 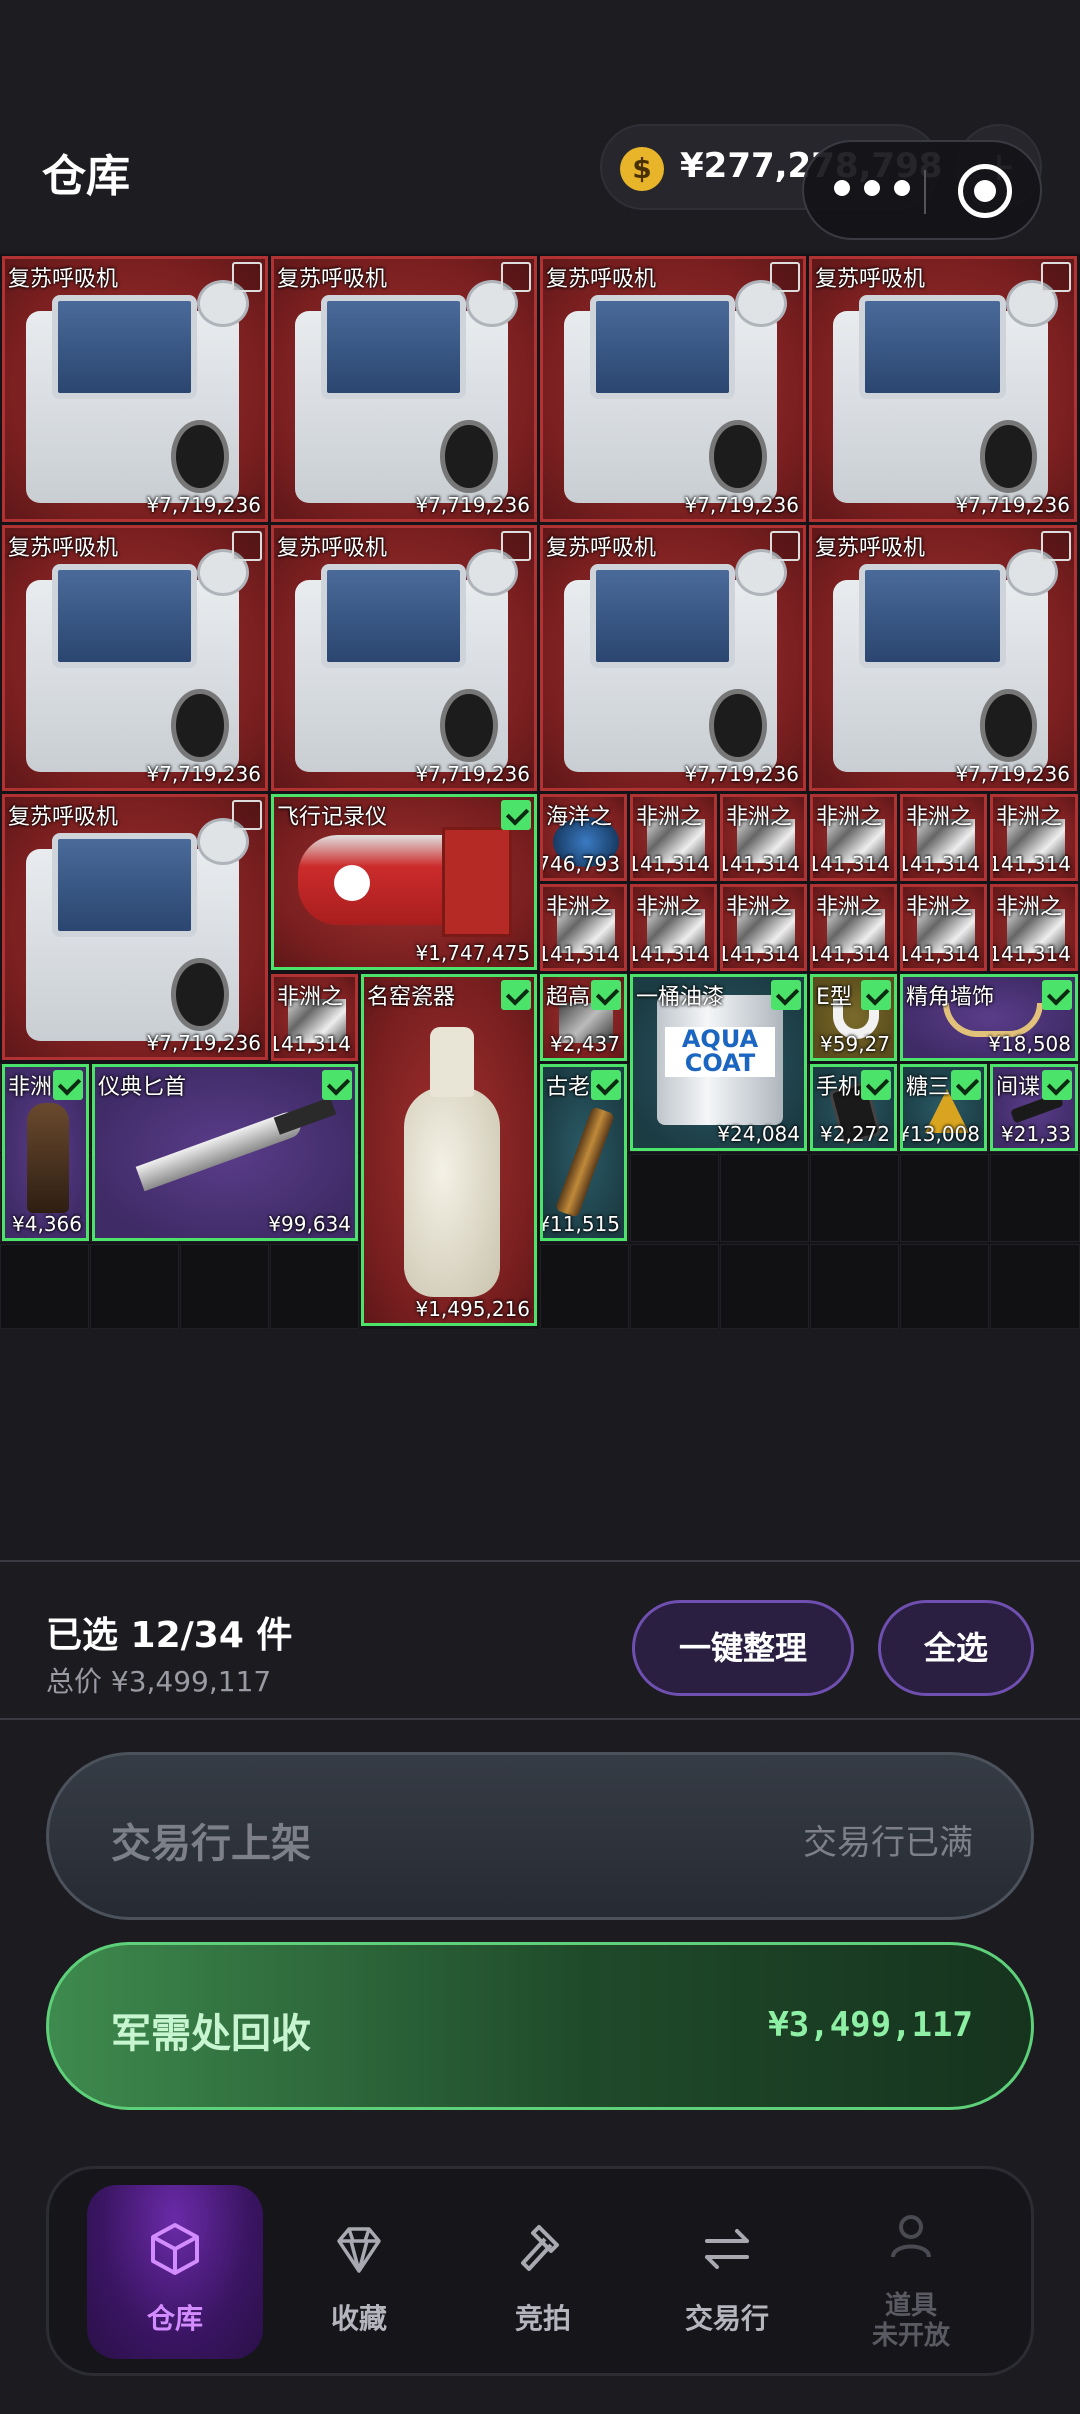 I want to click on close-miniapp-icon, so click(x=985, y=191).